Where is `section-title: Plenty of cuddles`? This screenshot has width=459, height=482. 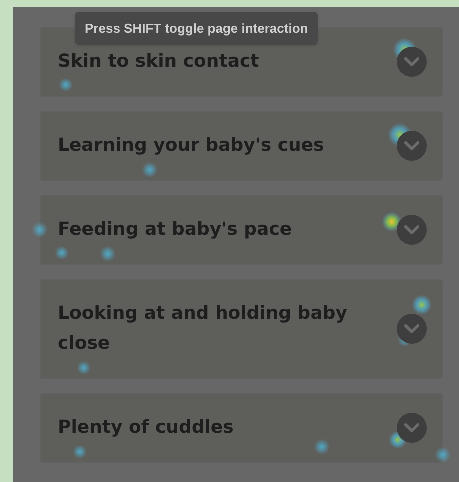 section-title: Plenty of cuddles is located at coordinates (146, 428).